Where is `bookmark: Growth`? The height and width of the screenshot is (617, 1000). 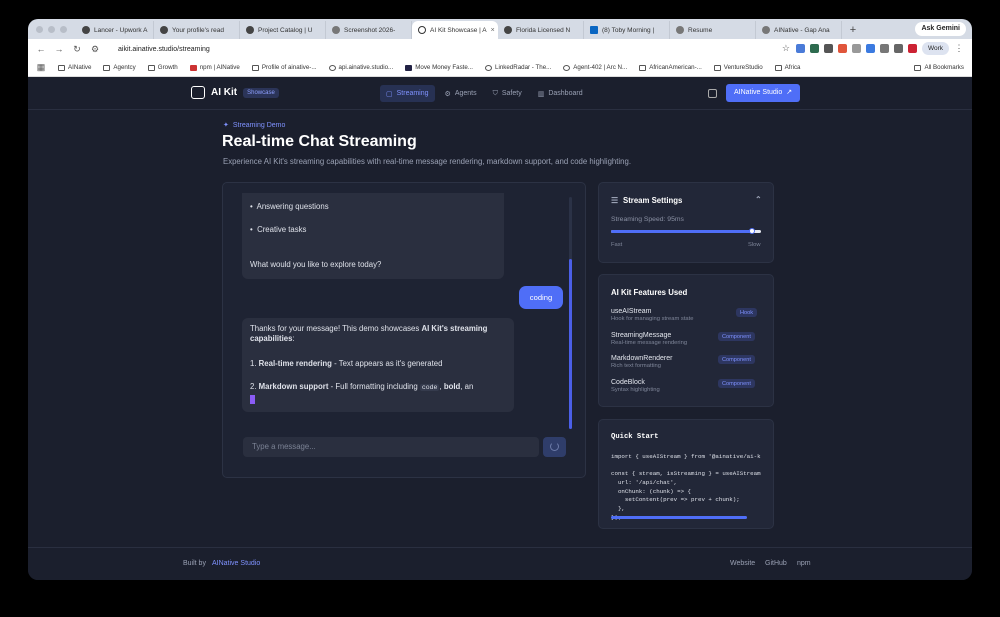 bookmark: Growth is located at coordinates (162, 67).